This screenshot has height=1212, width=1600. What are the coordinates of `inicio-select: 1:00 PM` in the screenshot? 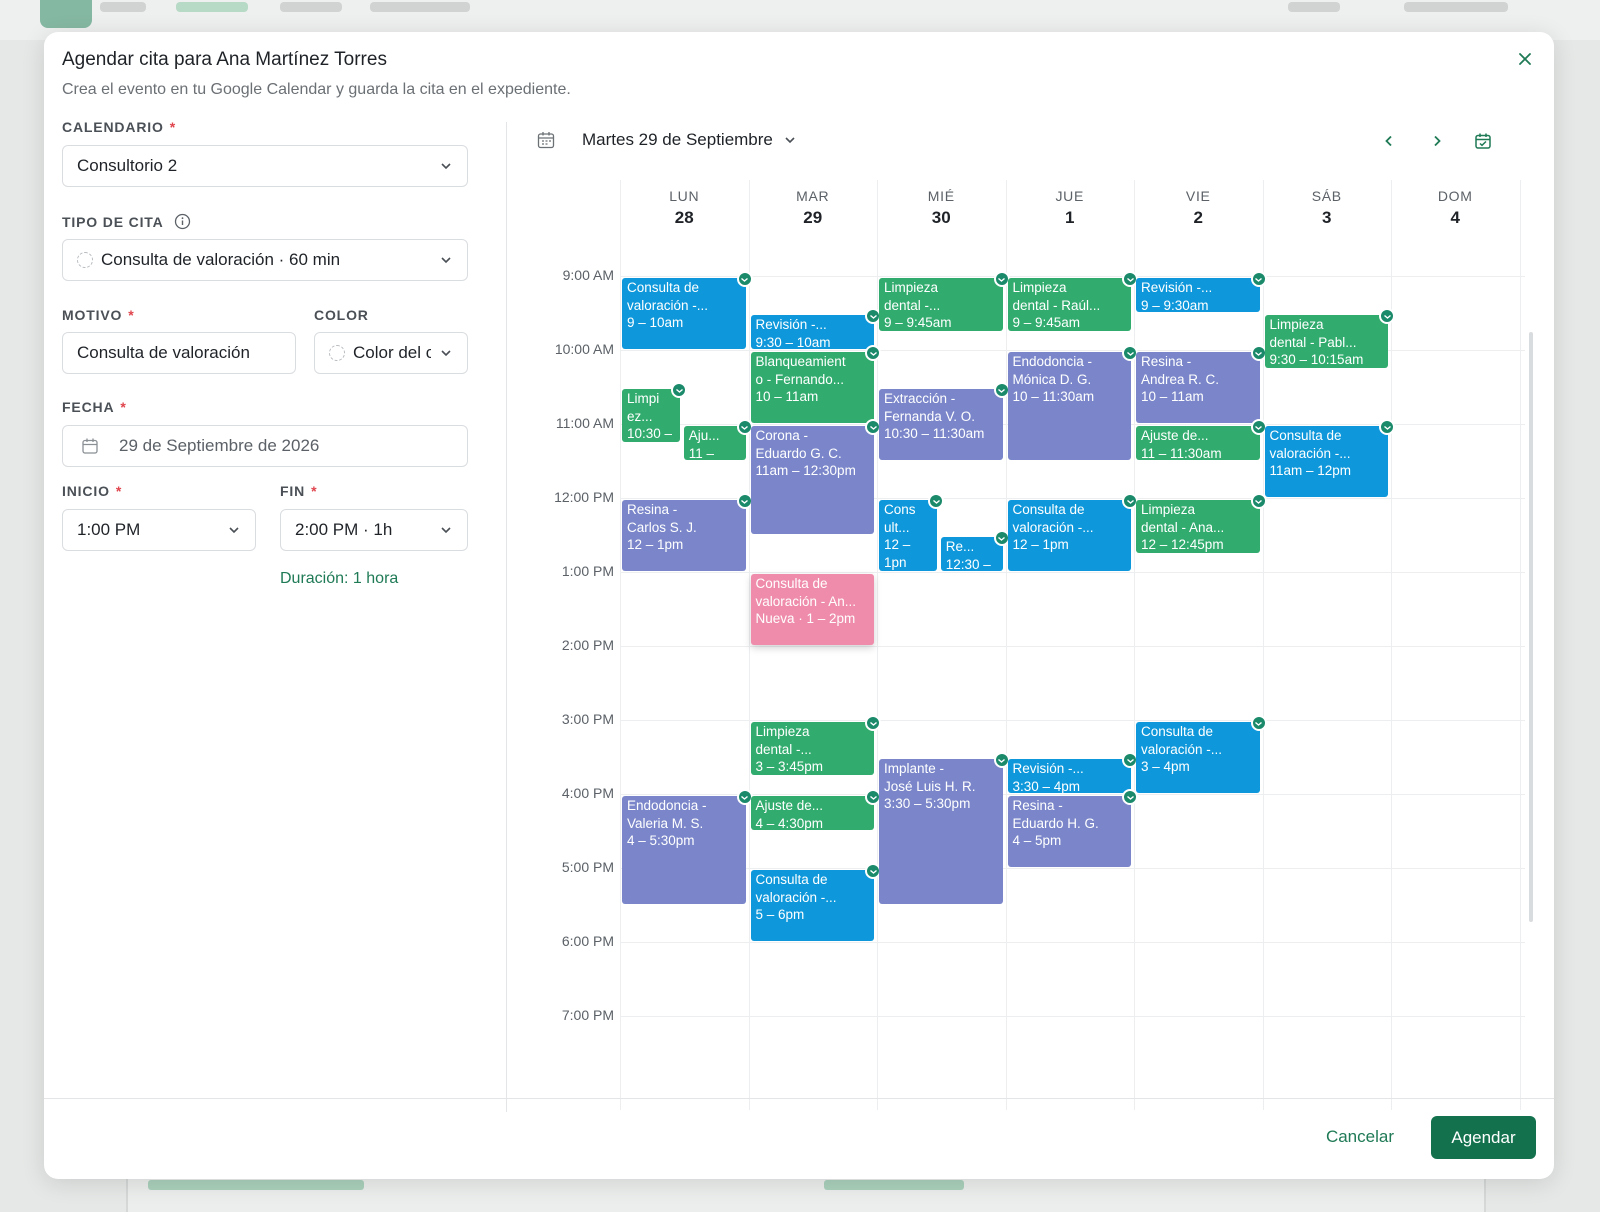 It's located at (159, 530).